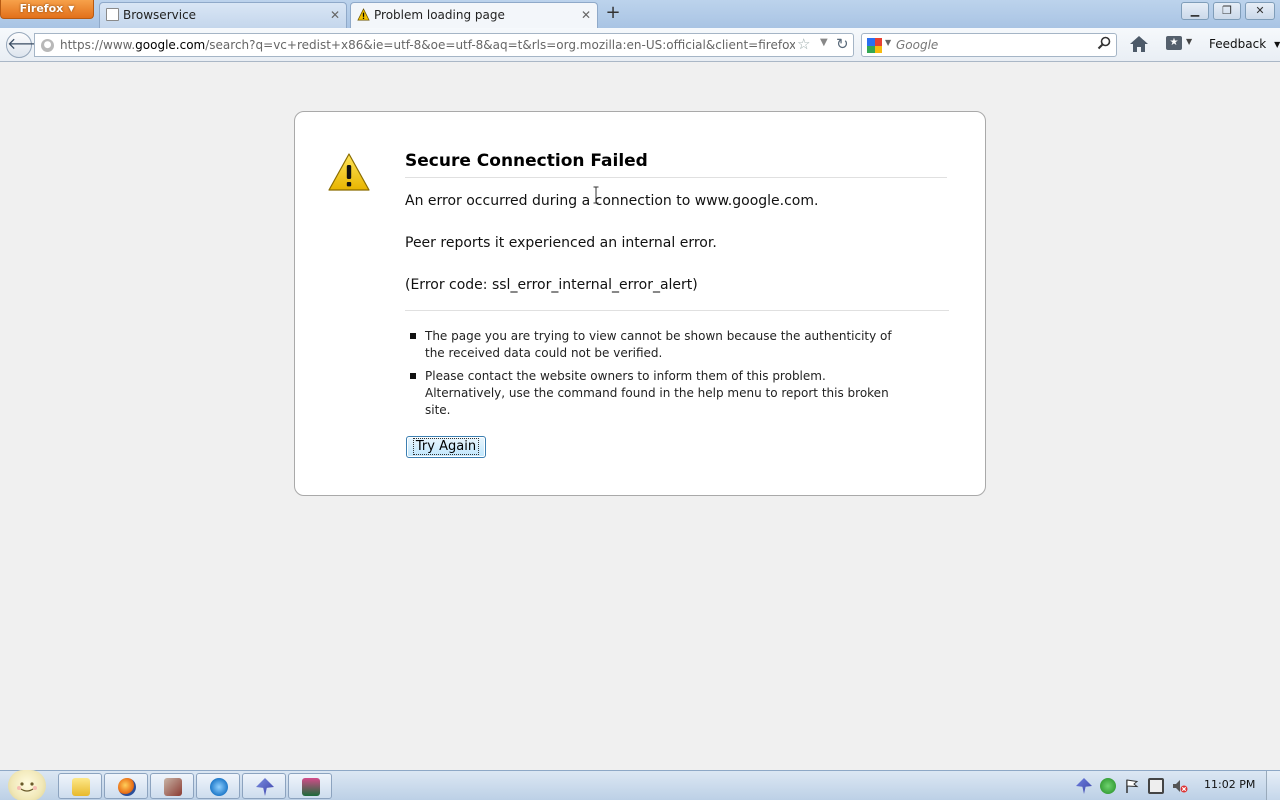  I want to click on close-window-button: ✕, so click(1260, 11).